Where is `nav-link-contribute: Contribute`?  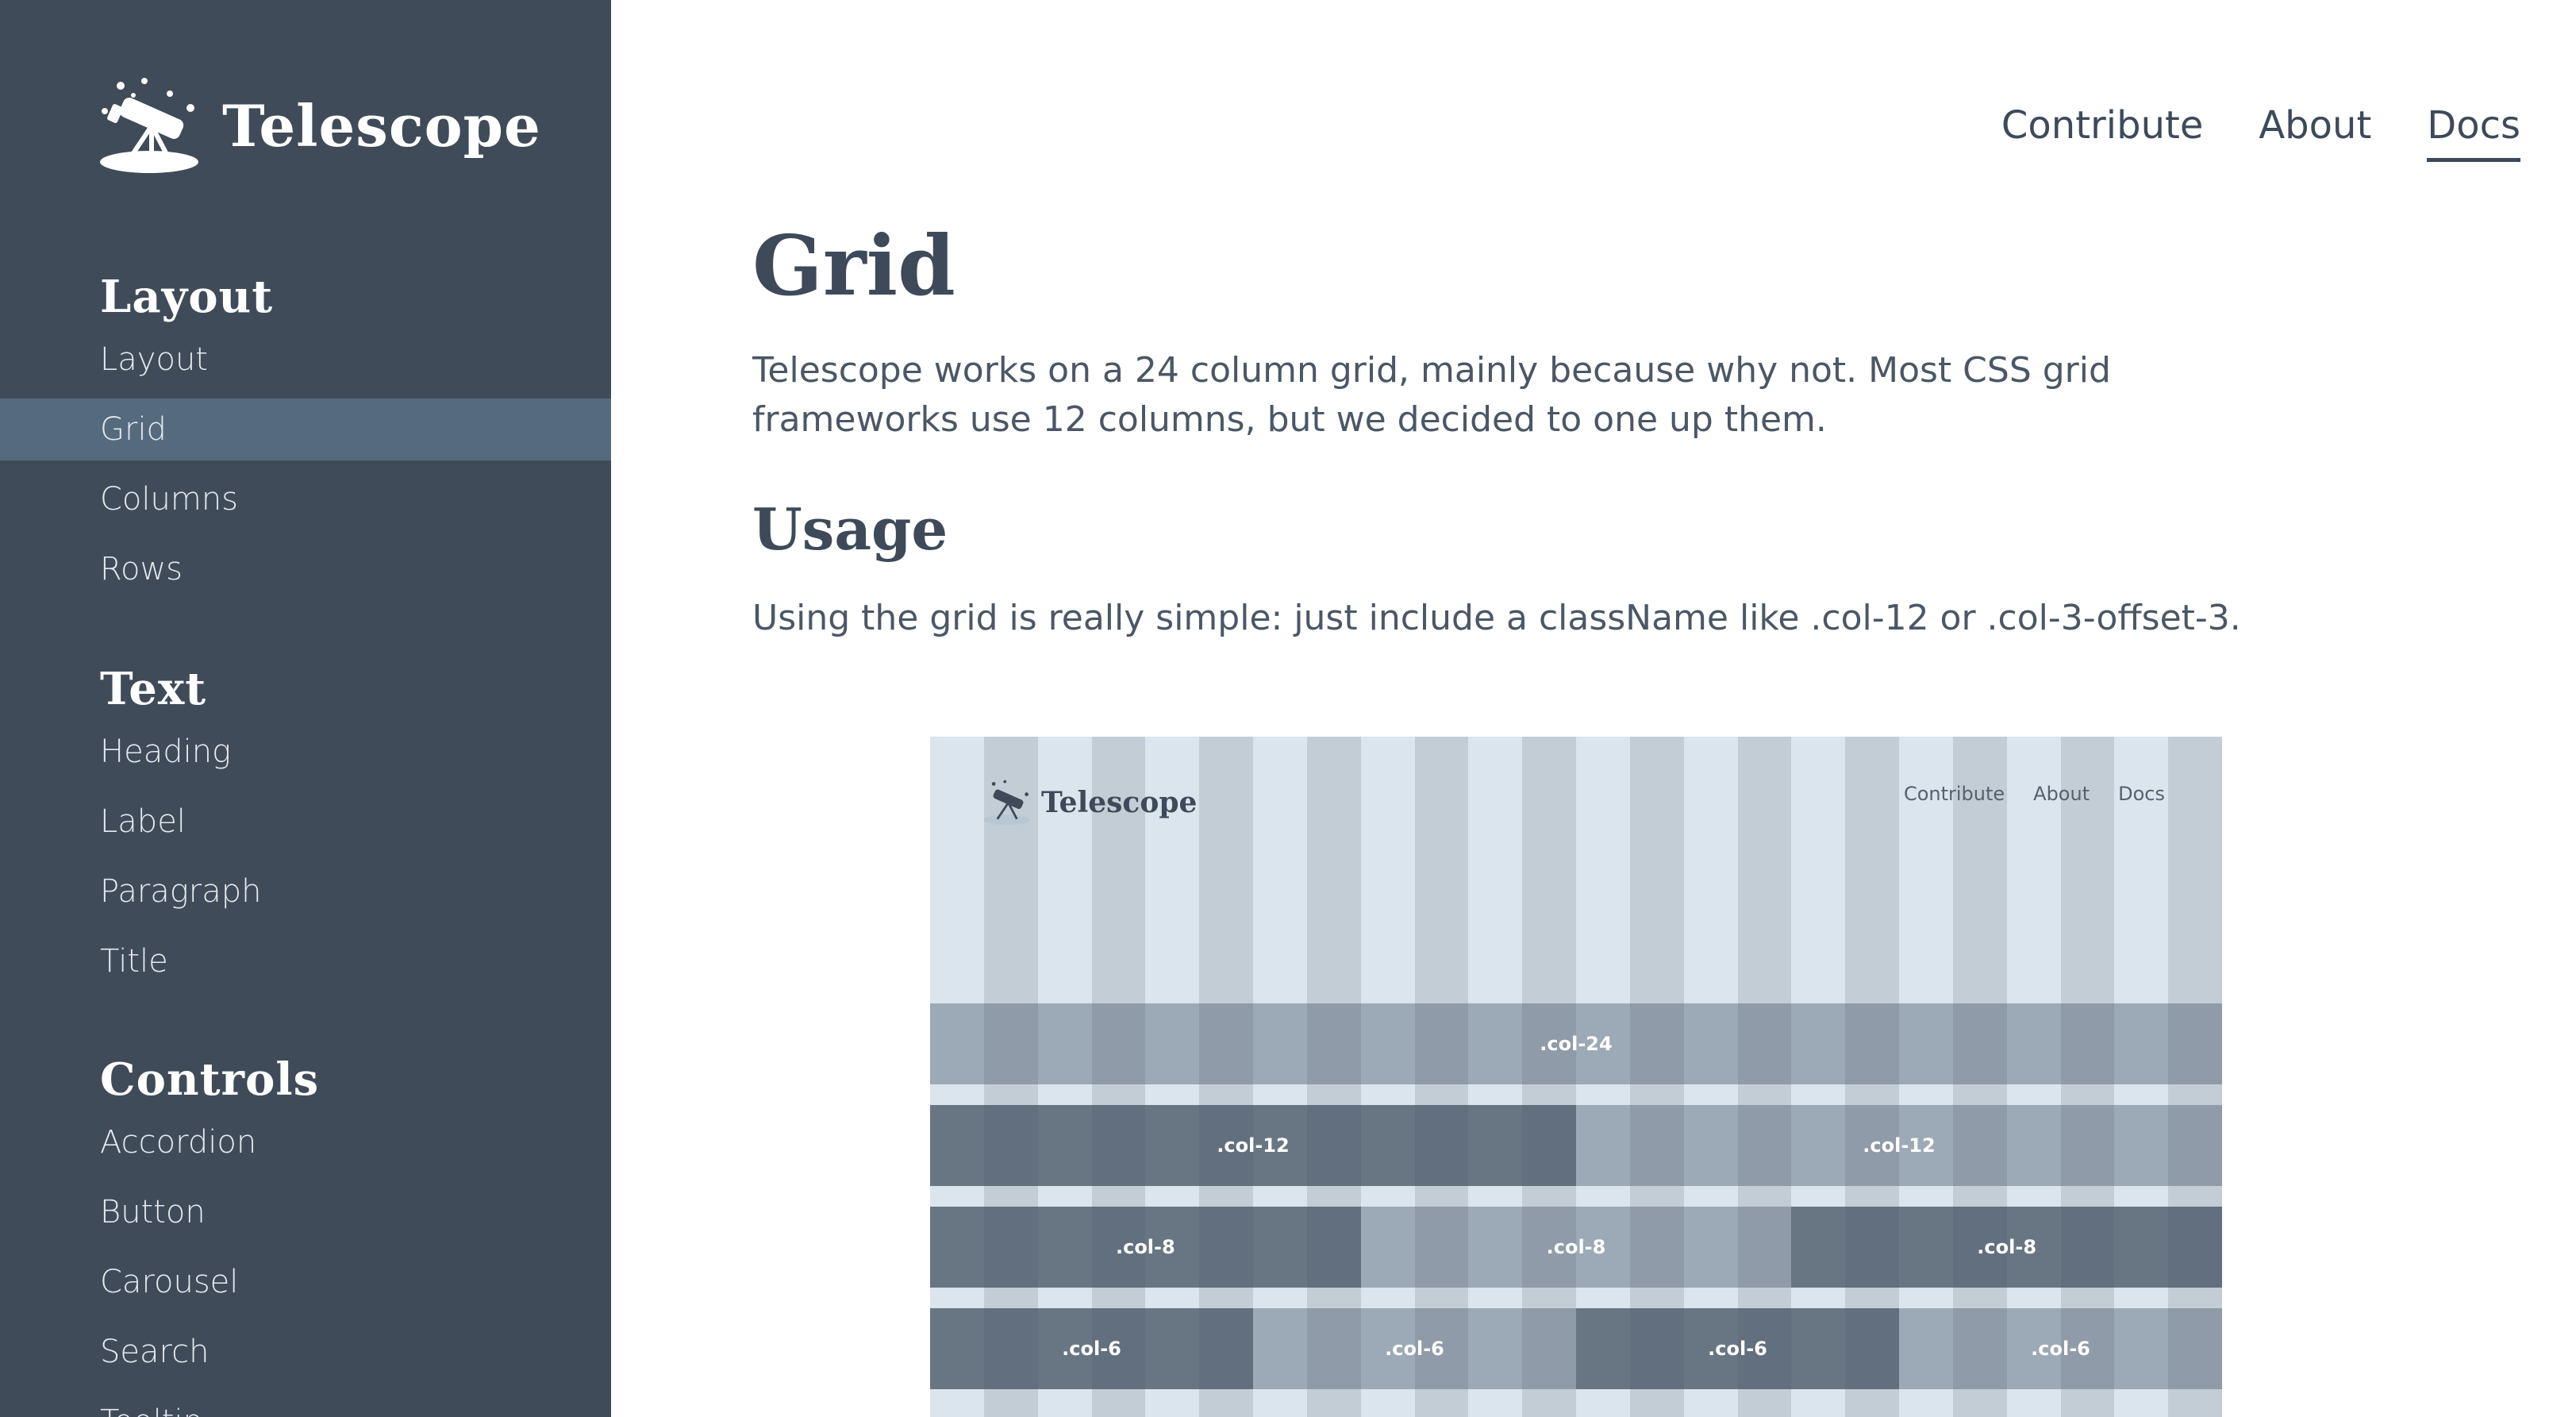 nav-link-contribute: Contribute is located at coordinates (2102, 130).